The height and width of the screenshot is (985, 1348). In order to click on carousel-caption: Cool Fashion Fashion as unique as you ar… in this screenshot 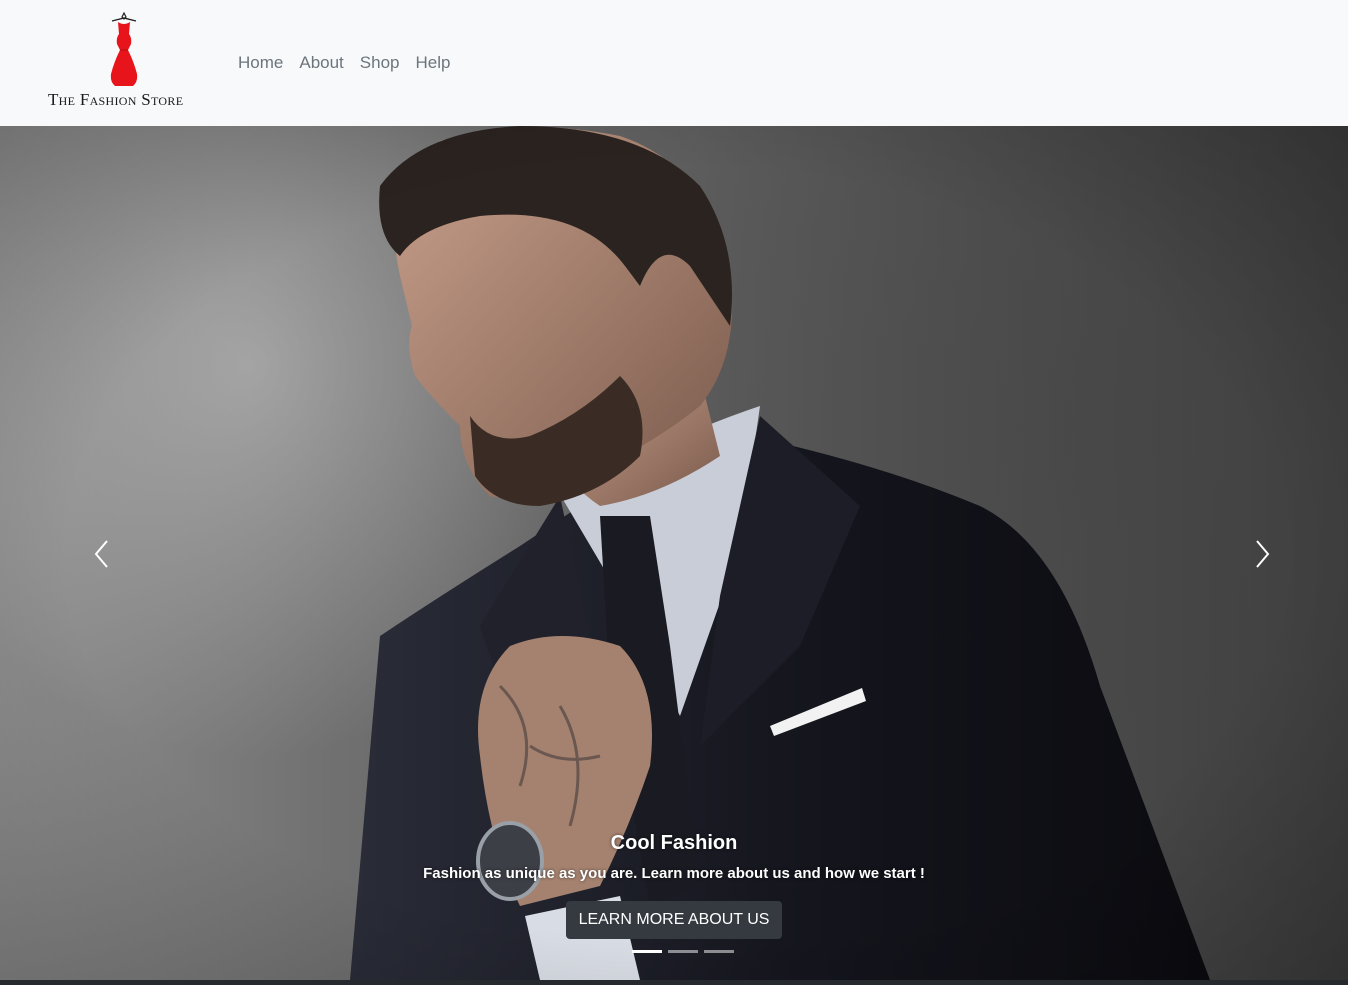, I will do `click(674, 884)`.